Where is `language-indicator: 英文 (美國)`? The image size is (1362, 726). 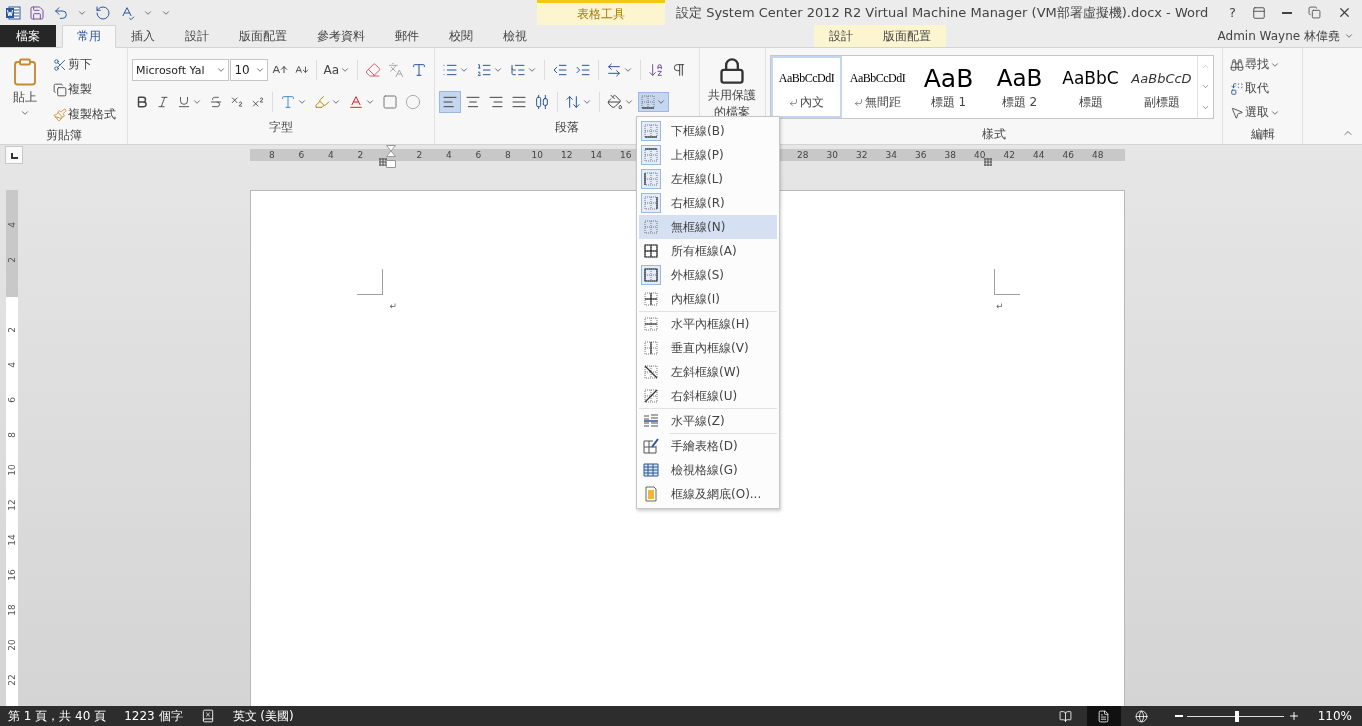 language-indicator: 英文 (美國) is located at coordinates (263, 716).